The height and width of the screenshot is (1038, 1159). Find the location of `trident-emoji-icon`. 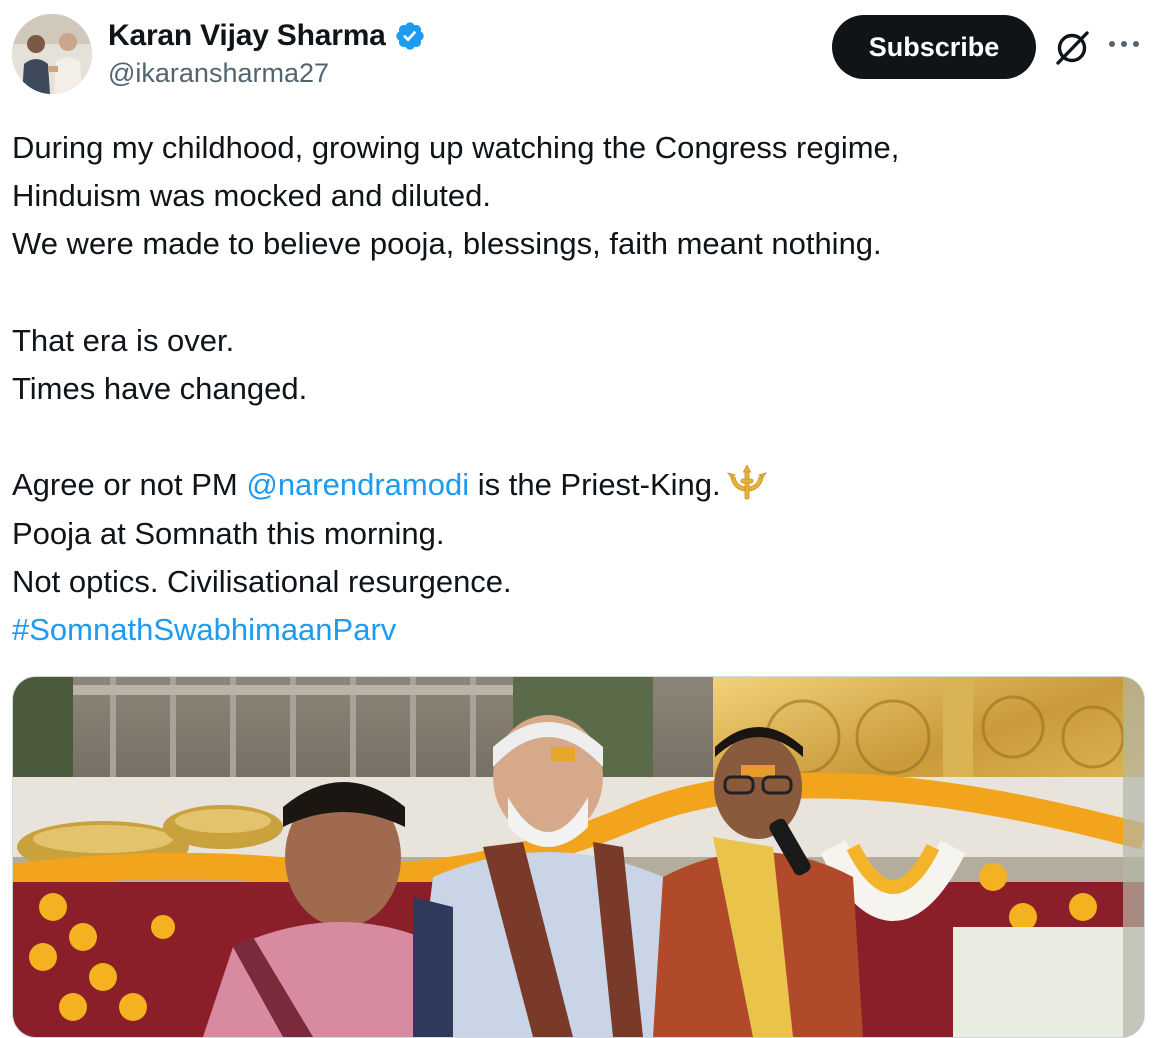

trident-emoji-icon is located at coordinates (746, 482).